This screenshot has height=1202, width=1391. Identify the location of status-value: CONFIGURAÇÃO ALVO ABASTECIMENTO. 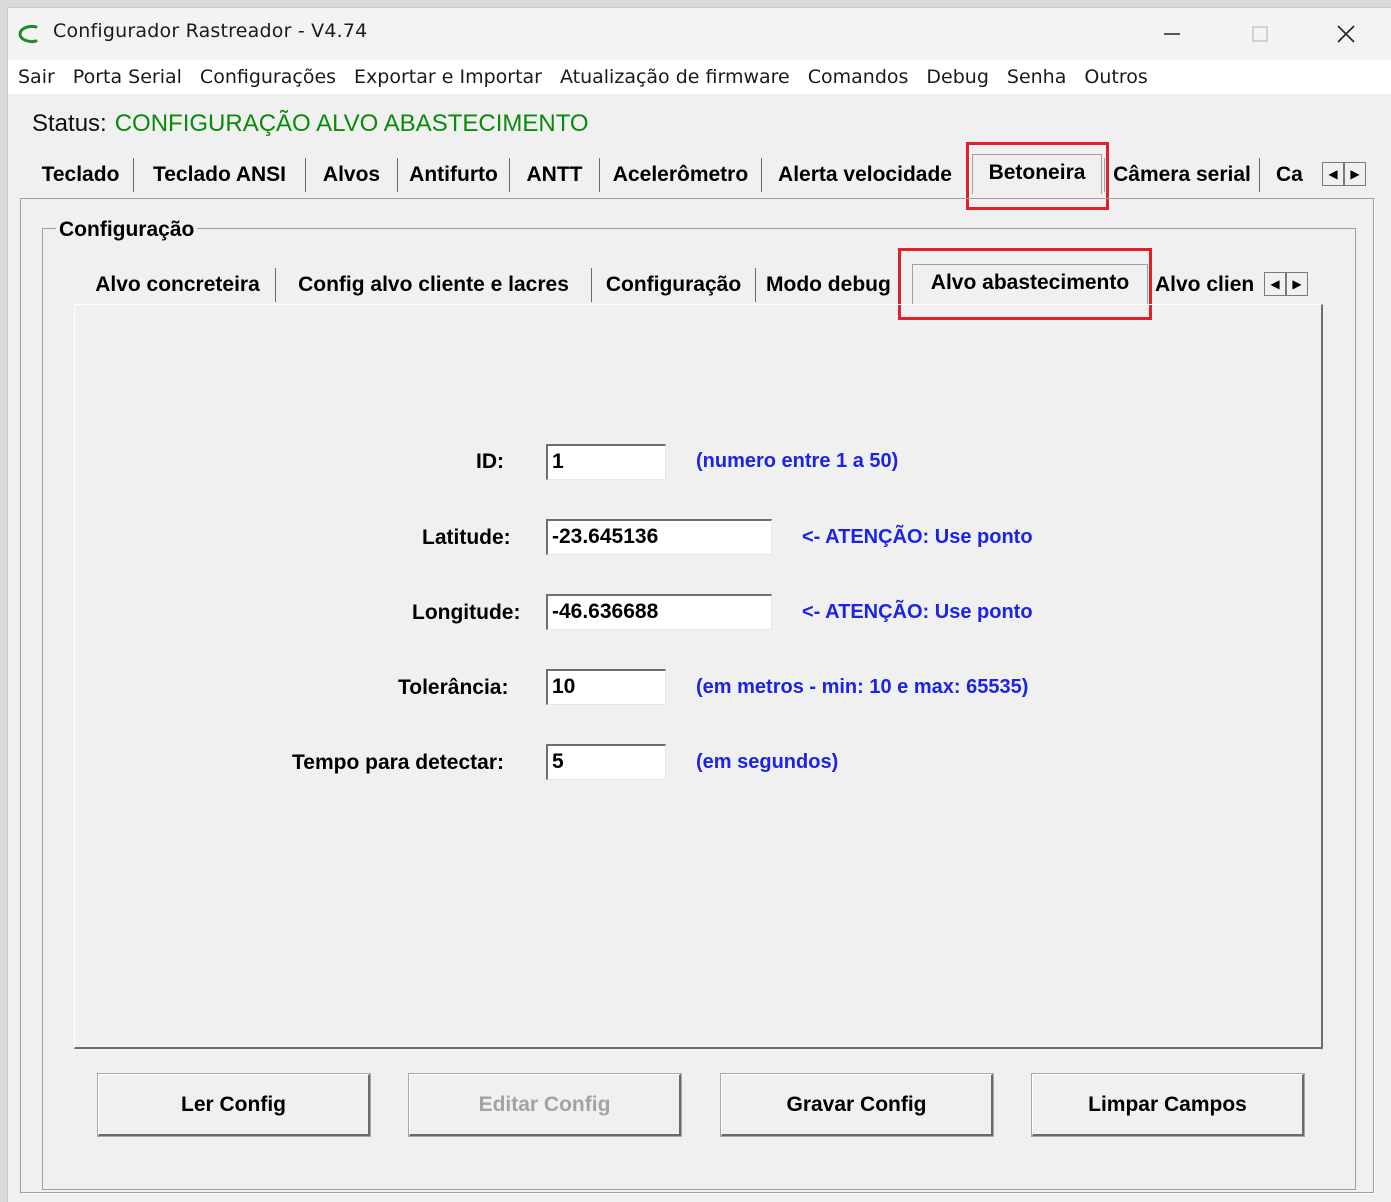
(351, 123).